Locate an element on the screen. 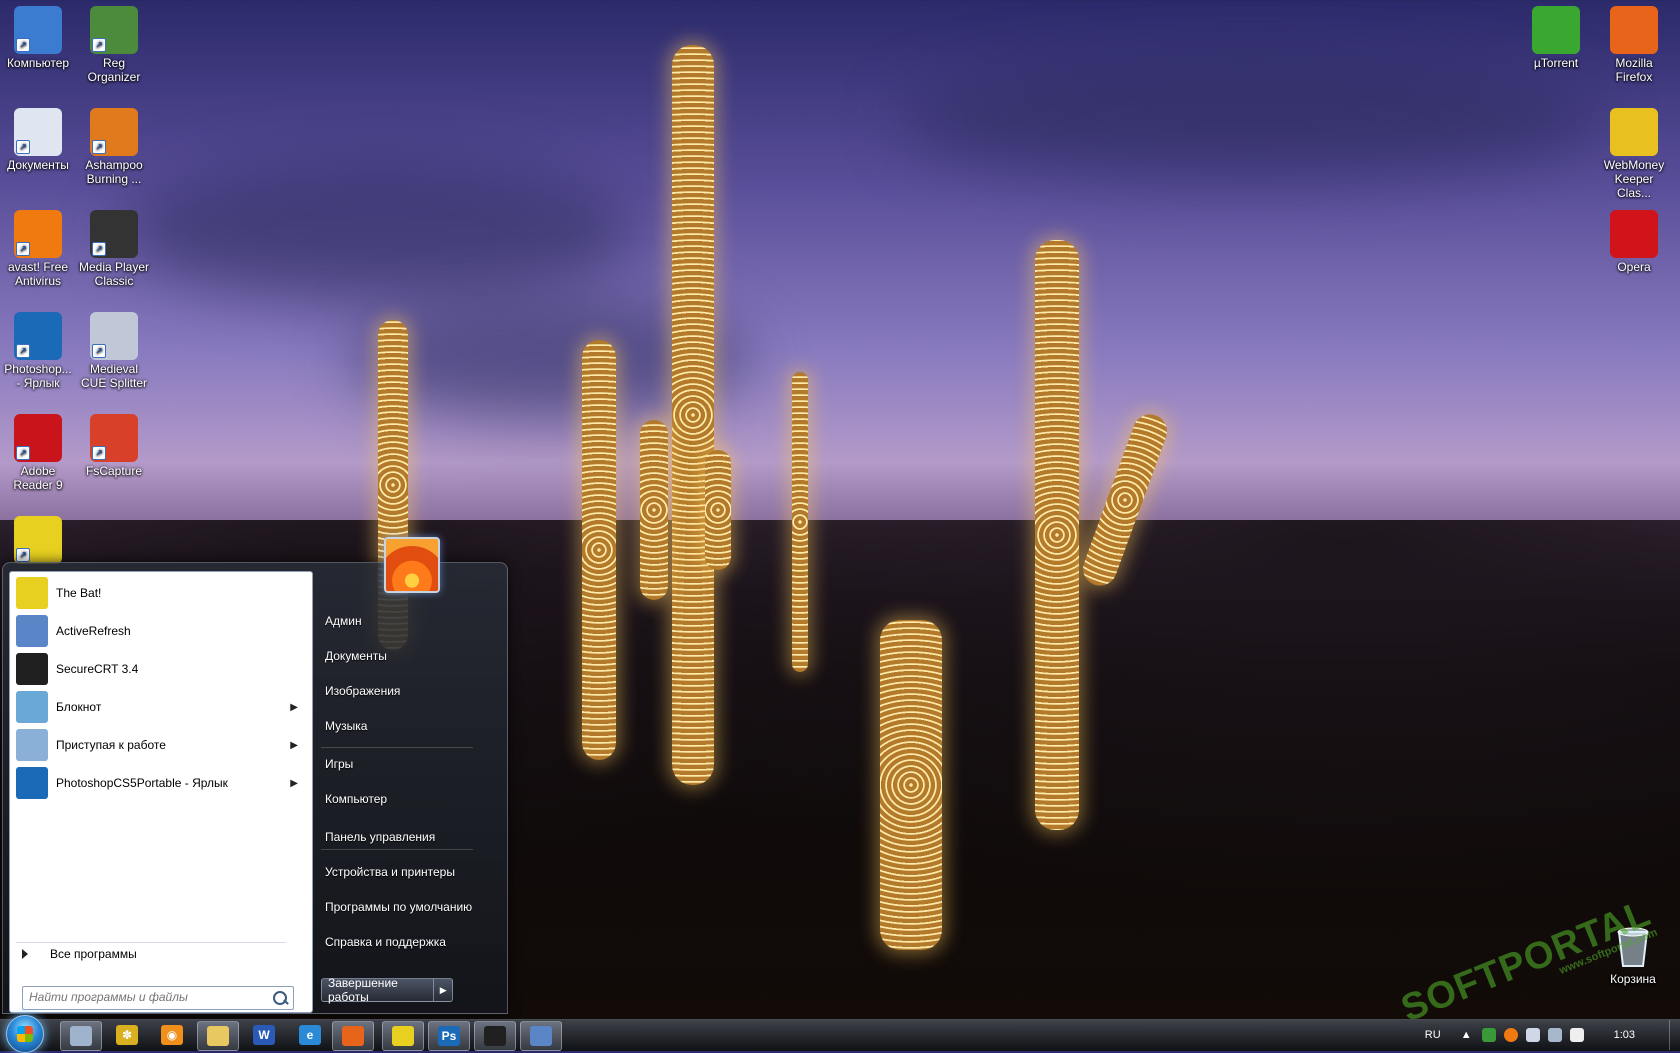  program-item: PhotoshopCS5Portable - Ярлык ▶ is located at coordinates (161, 783).